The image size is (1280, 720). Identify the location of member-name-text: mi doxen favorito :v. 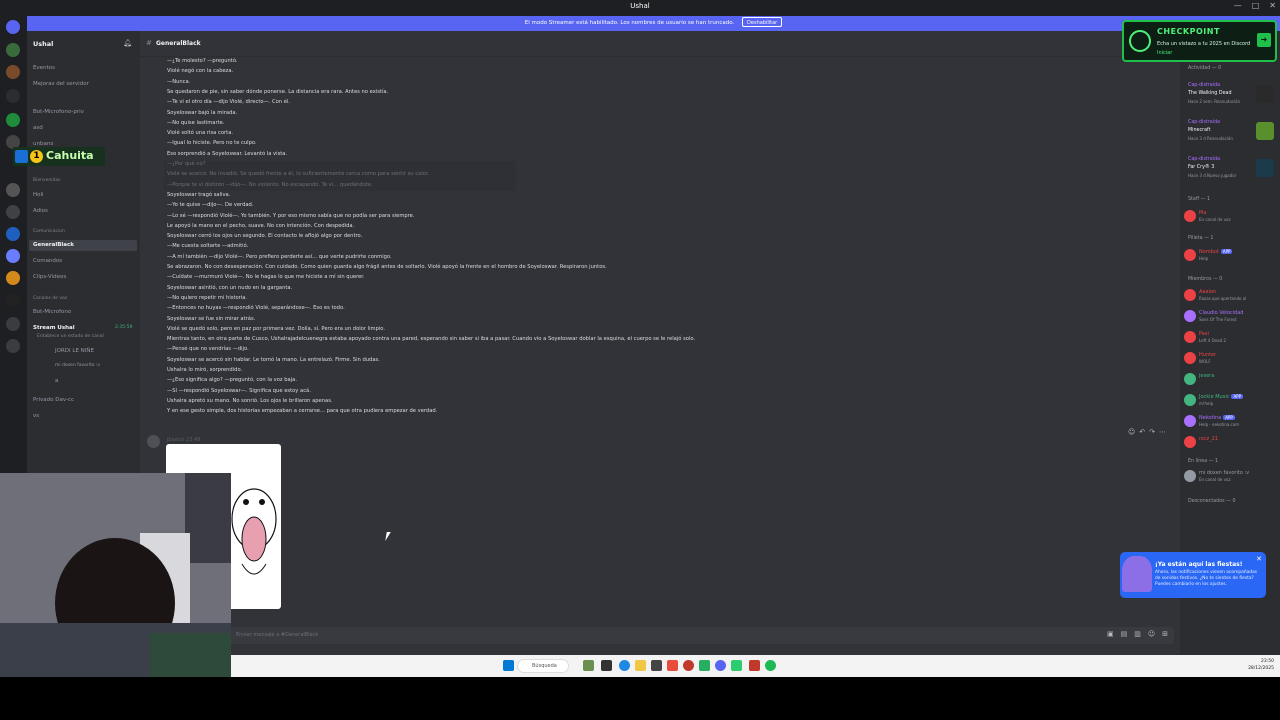
(1224, 473).